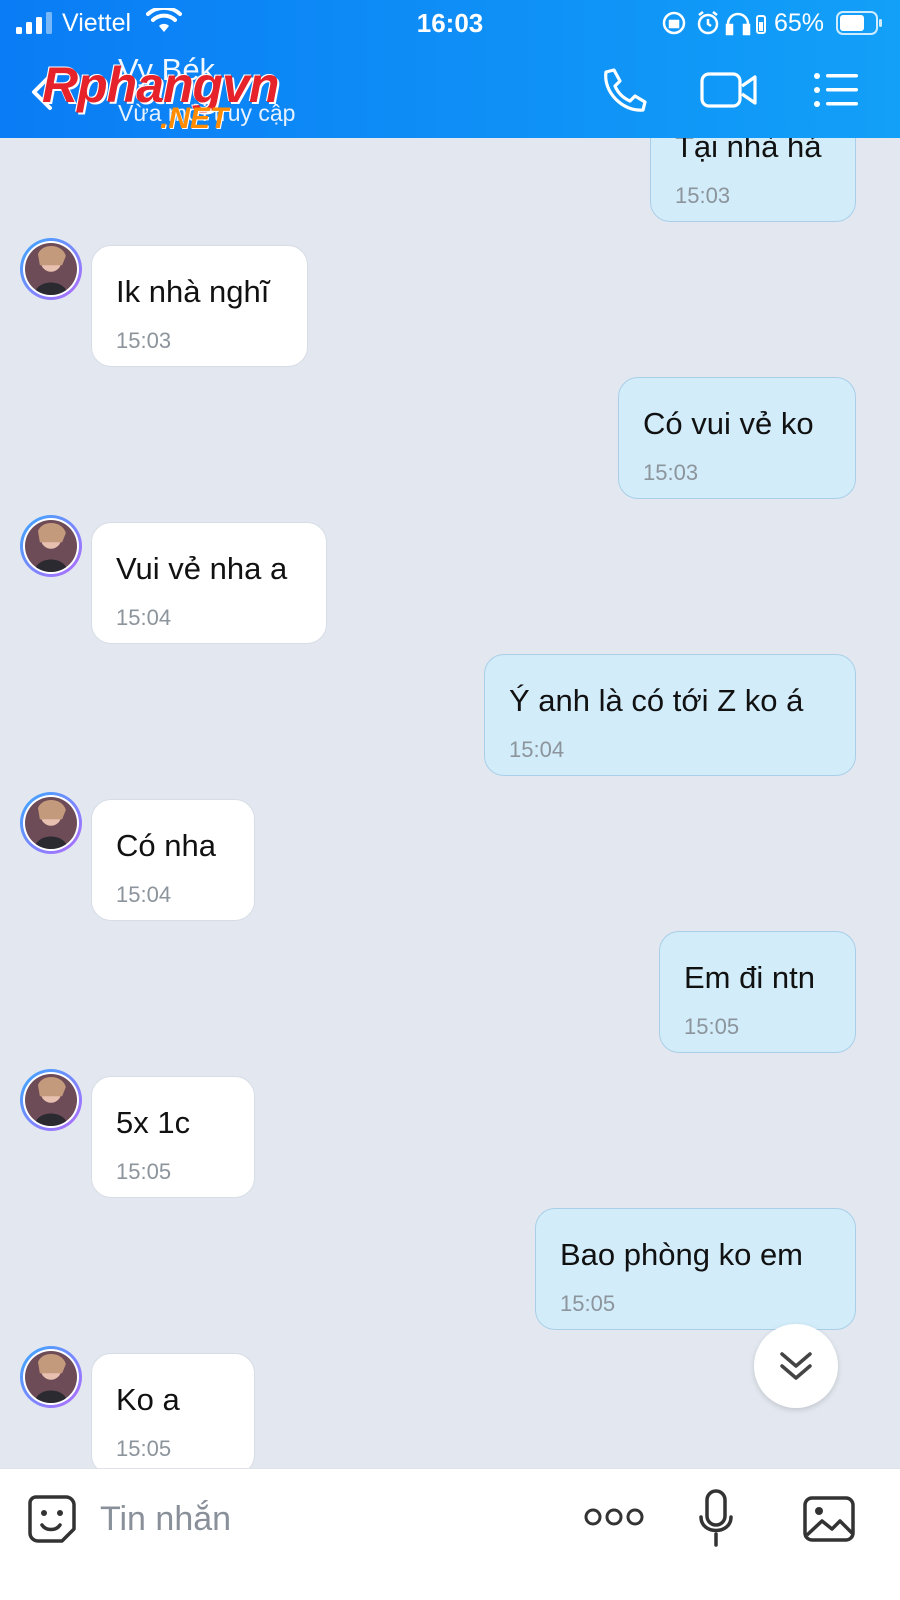  Describe the element at coordinates (202, 568) in the screenshot. I see `message-text: Vui vẻ nha a` at that location.